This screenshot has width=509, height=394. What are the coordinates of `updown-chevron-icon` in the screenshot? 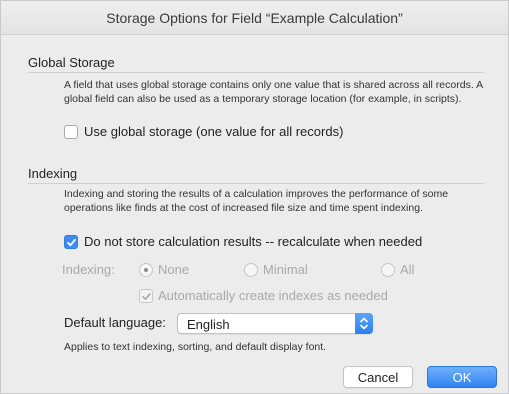 It's located at (364, 323).